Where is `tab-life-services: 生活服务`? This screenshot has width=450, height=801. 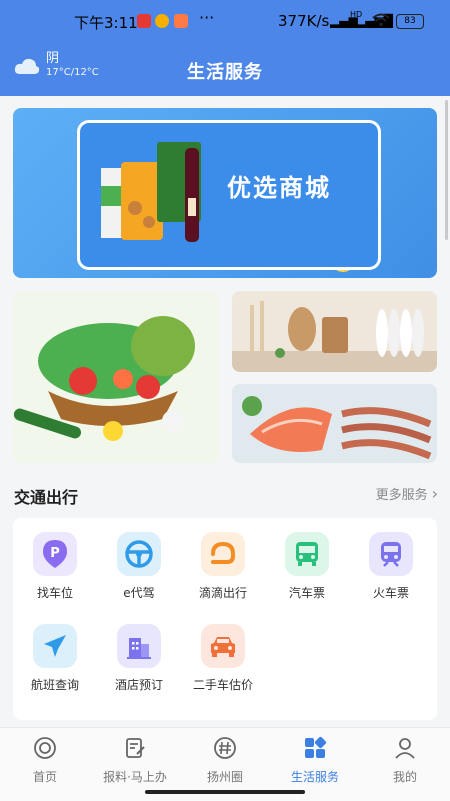
tab-life-services: 生活服务 is located at coordinates (315, 760).